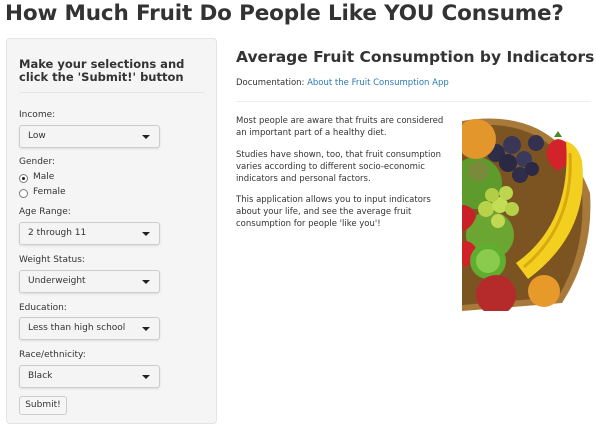 The height and width of the screenshot is (427, 597). I want to click on radio-unchecked-icon, so click(23, 193).